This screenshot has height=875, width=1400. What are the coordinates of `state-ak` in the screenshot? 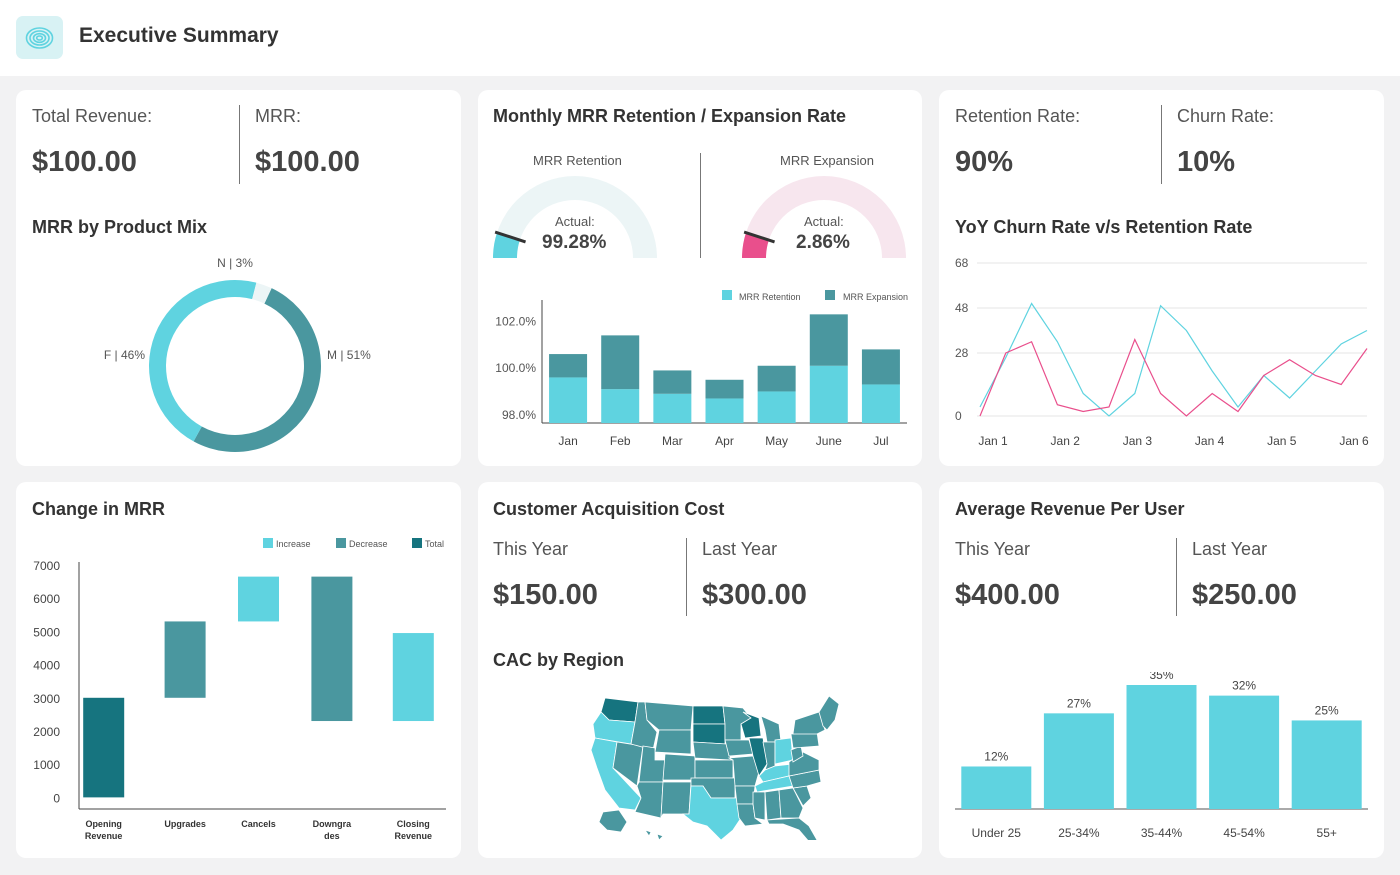 It's located at (613, 821).